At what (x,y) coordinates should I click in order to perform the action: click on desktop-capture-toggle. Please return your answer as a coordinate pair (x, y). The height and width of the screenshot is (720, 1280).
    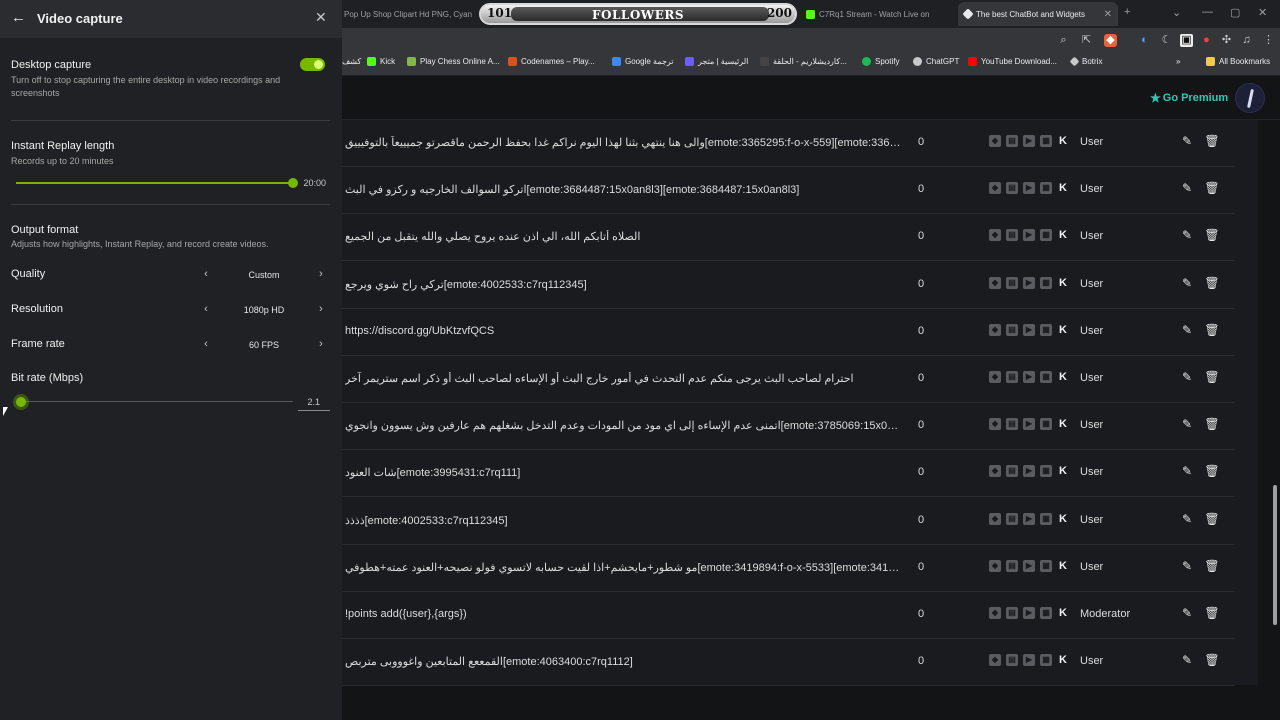
    Looking at the image, I should click on (312, 64).